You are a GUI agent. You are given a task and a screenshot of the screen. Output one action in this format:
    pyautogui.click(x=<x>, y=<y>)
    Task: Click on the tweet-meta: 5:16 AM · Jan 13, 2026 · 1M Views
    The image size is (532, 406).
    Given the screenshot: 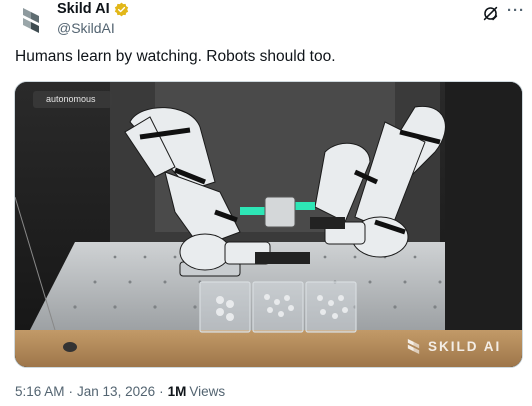 What is the action you would take?
    pyautogui.click(x=120, y=391)
    